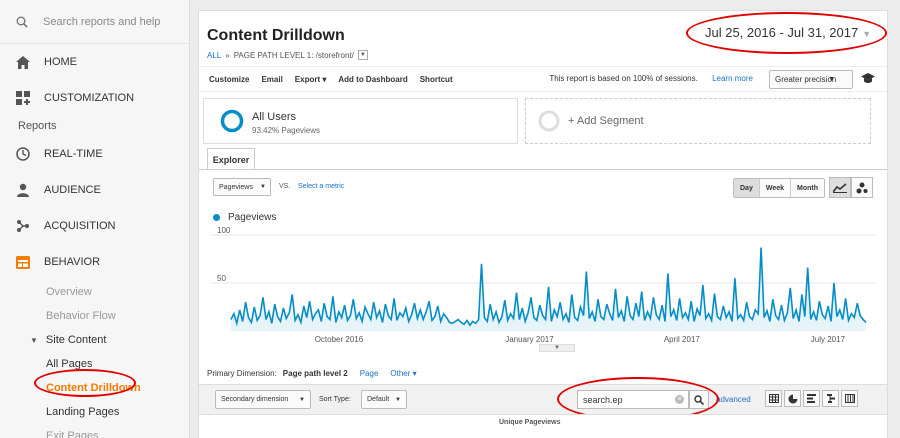 The image size is (900, 438). What do you see at coordinates (276, 35) in the screenshot?
I see `page-title: Content Drilldown` at bounding box center [276, 35].